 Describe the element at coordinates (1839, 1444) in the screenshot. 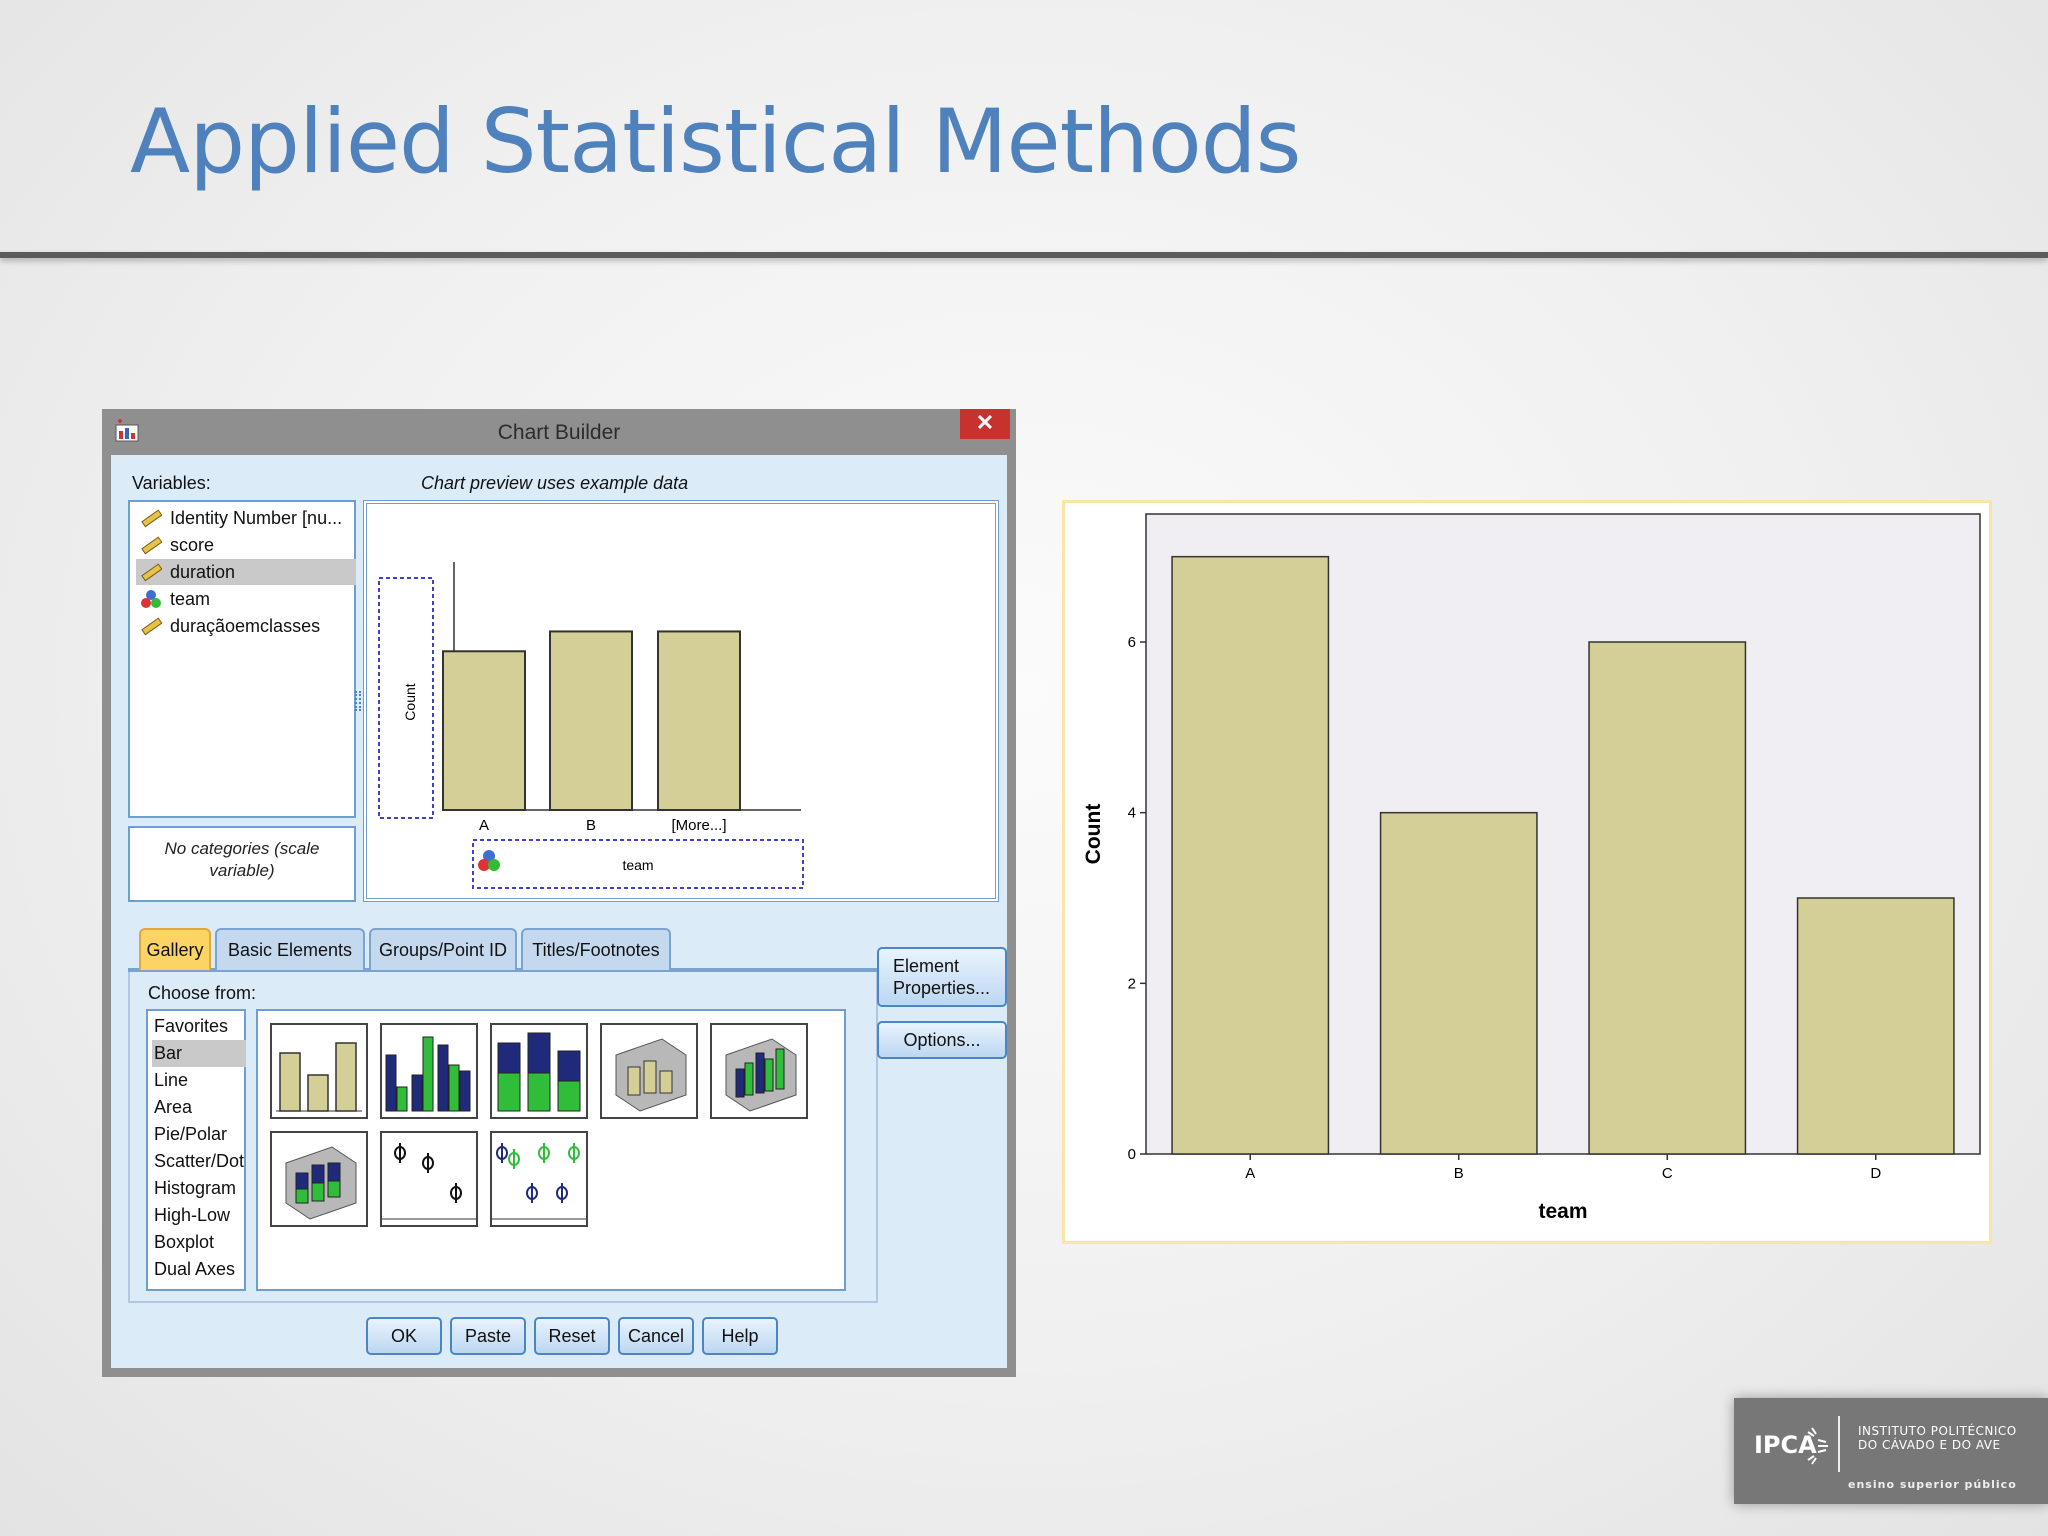

I see `logo-separator` at that location.